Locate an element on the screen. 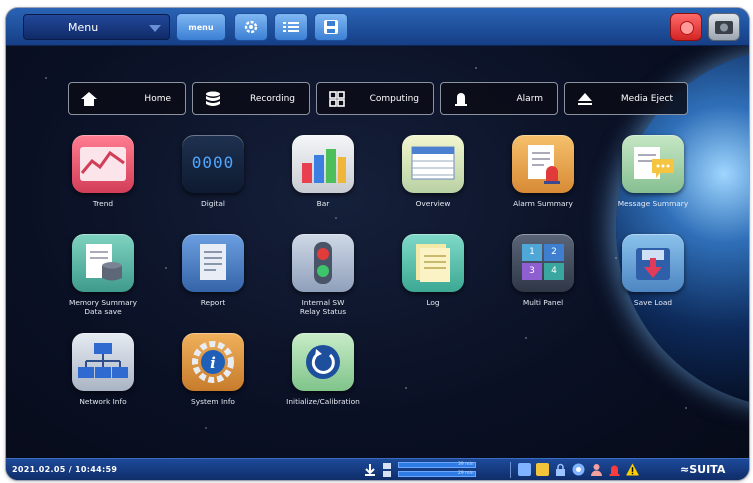 This screenshot has width=753, height=483. nav-alarm-button: Alarm is located at coordinates (499, 98).